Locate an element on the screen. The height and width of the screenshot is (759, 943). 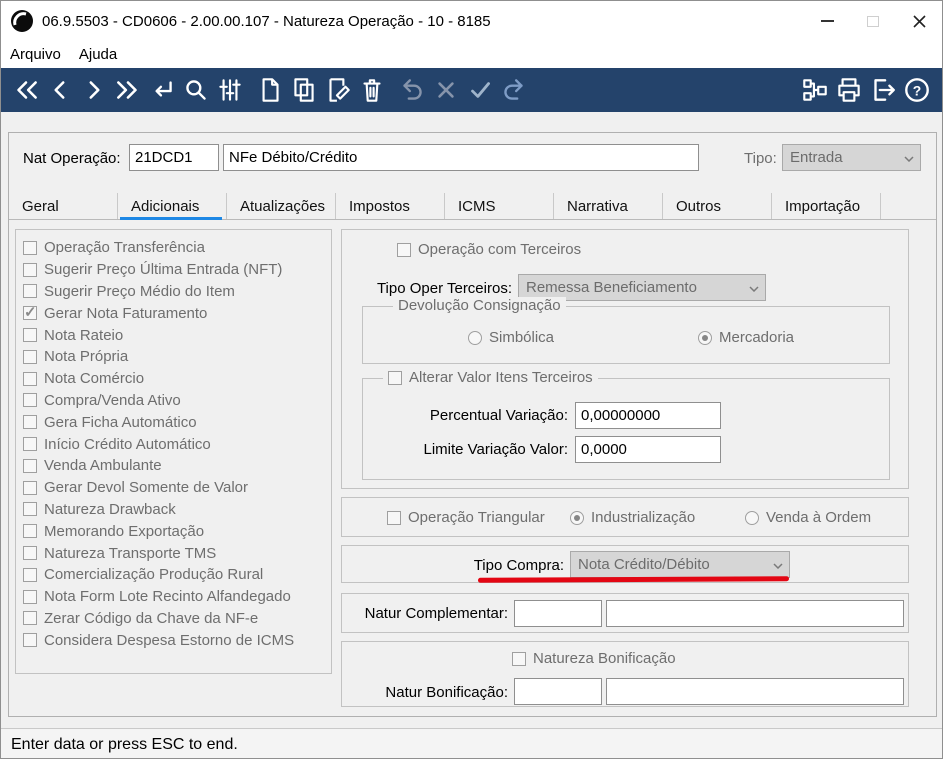
simbolica-radio-row: Simbólica is located at coordinates (511, 337).